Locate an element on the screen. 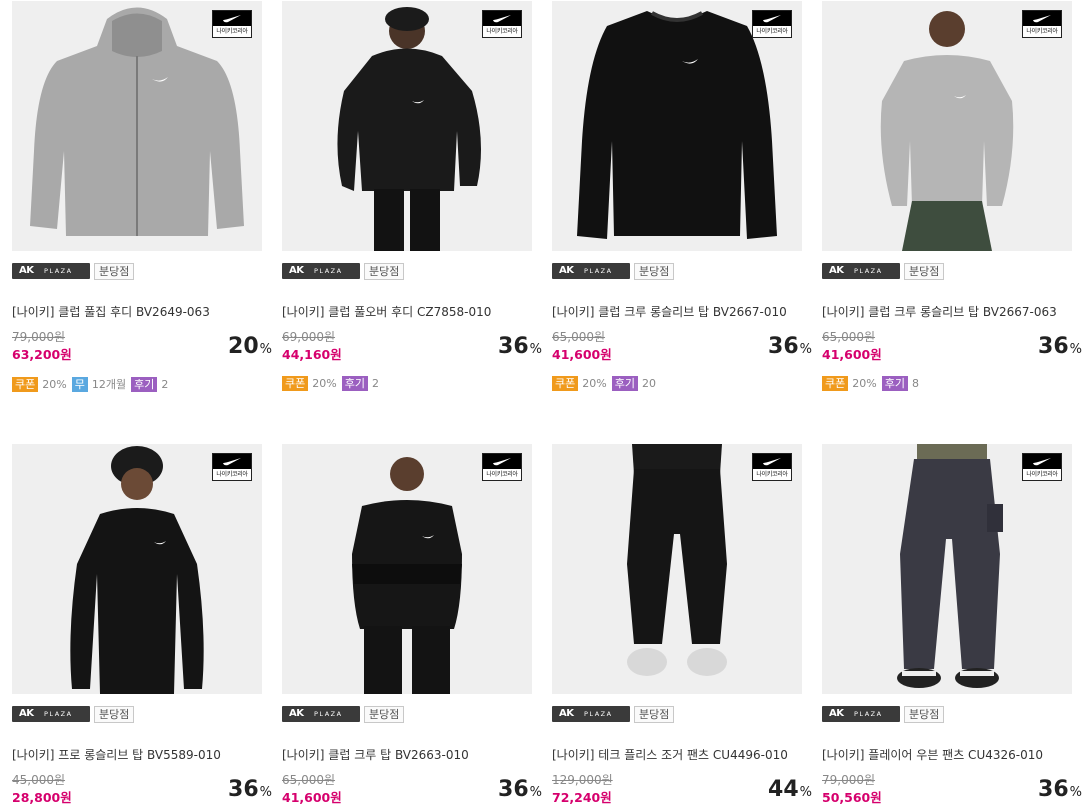 The height and width of the screenshot is (806, 1087). original-price: 129,000원 is located at coordinates (582, 780).